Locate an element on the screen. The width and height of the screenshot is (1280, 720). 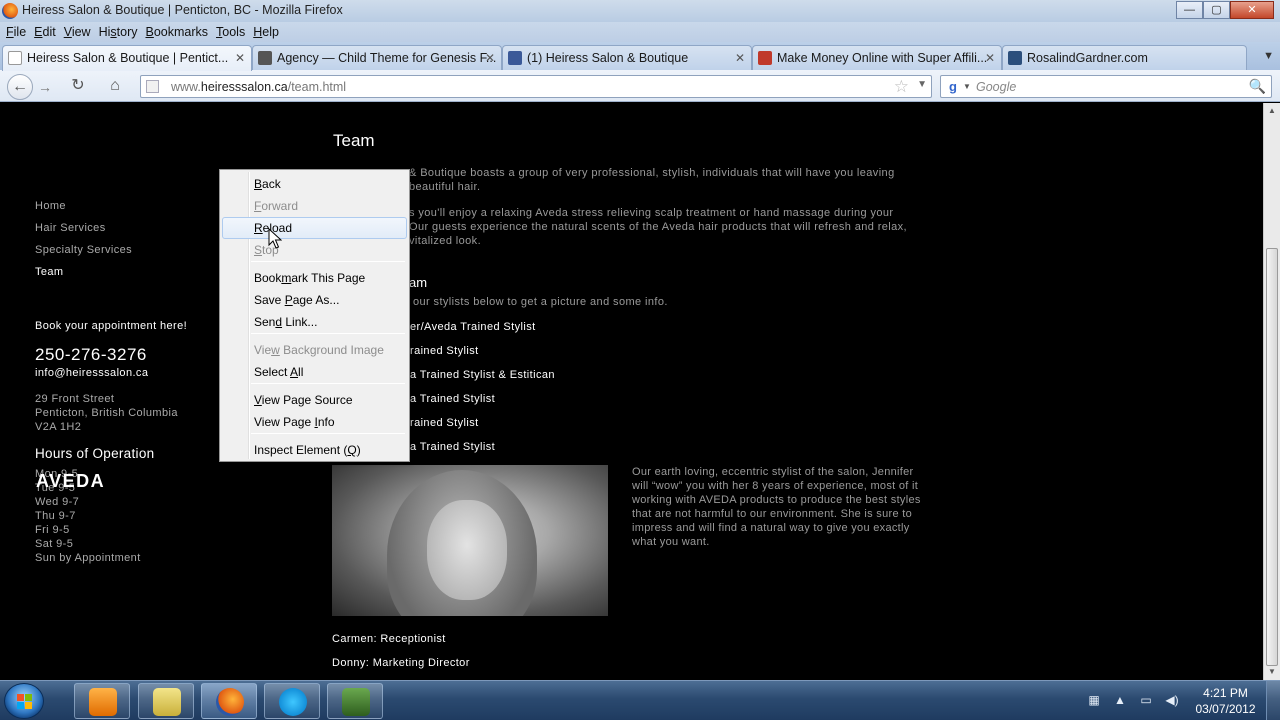
context-menu-item: View Background Image is located at coordinates (319, 350).